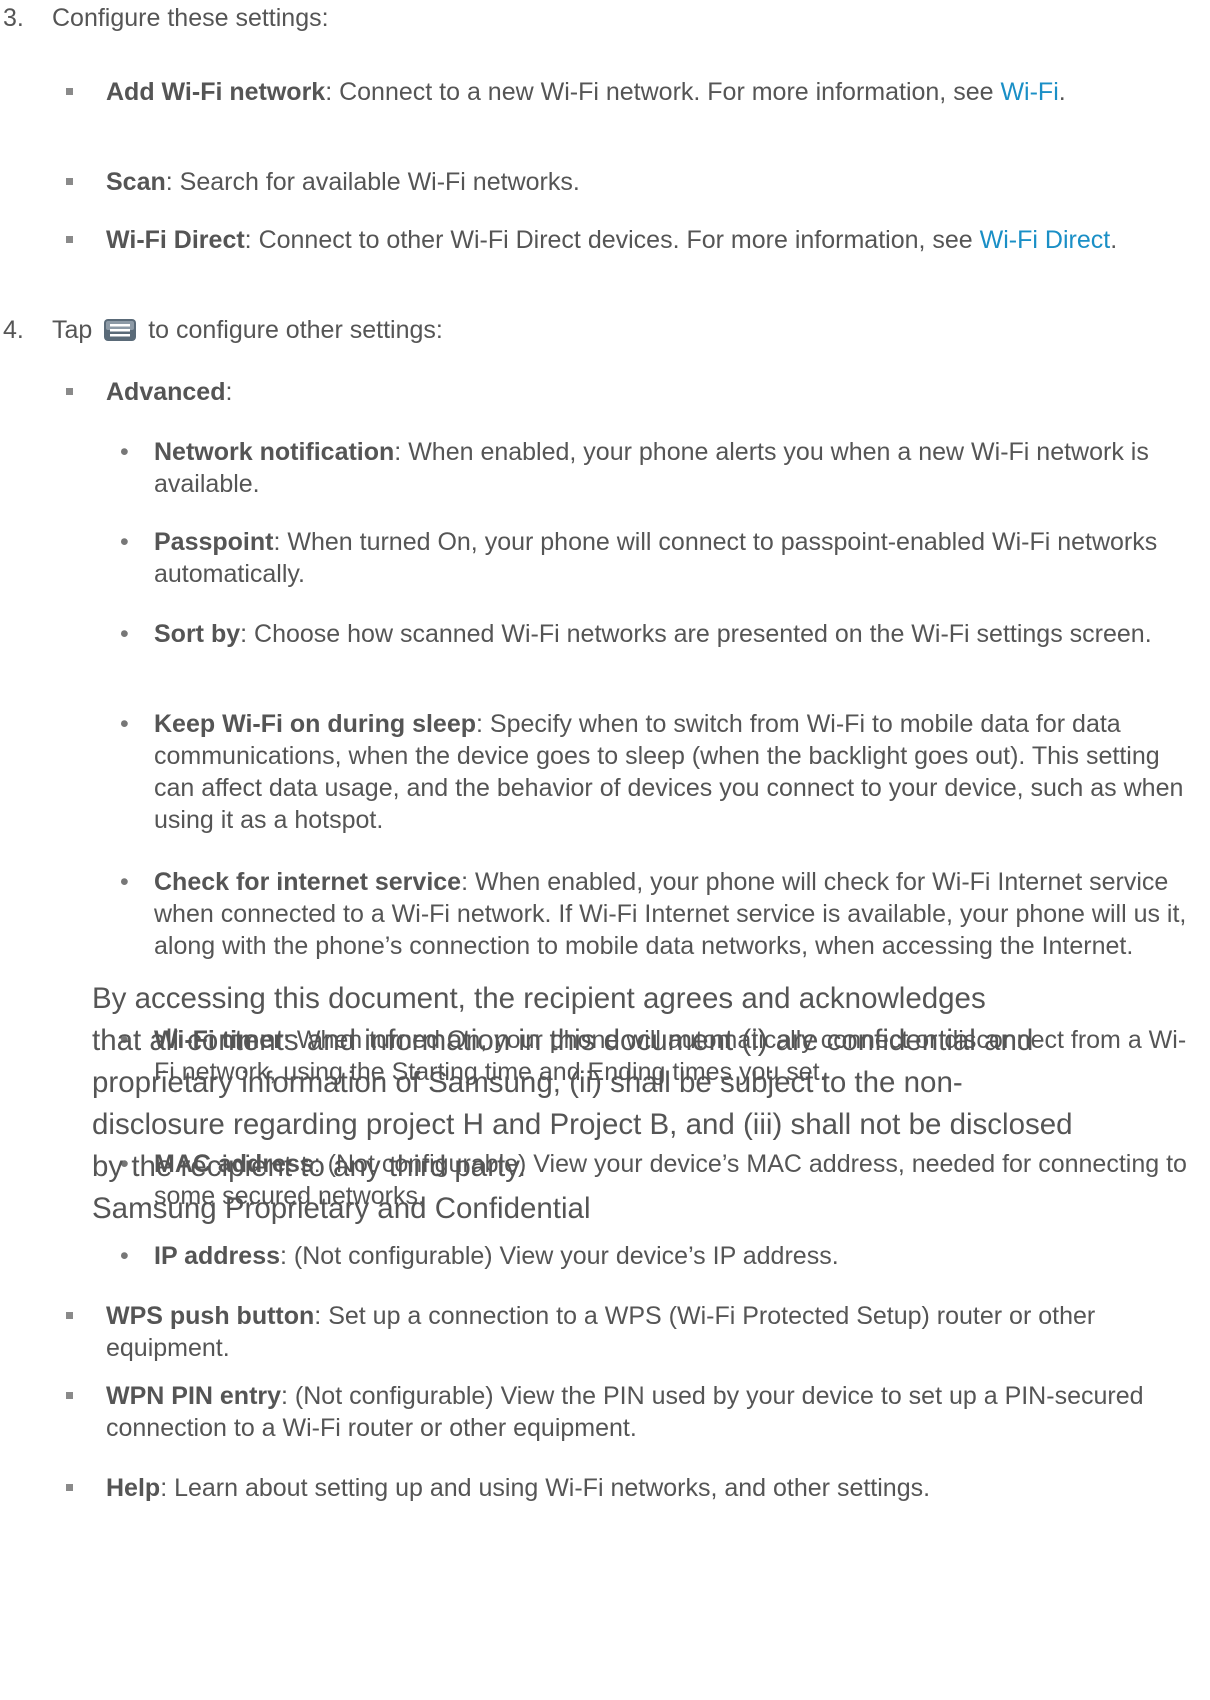 This screenshot has width=1210, height=1700. I want to click on setting-term: Add Wi-Fi network, so click(216, 92).